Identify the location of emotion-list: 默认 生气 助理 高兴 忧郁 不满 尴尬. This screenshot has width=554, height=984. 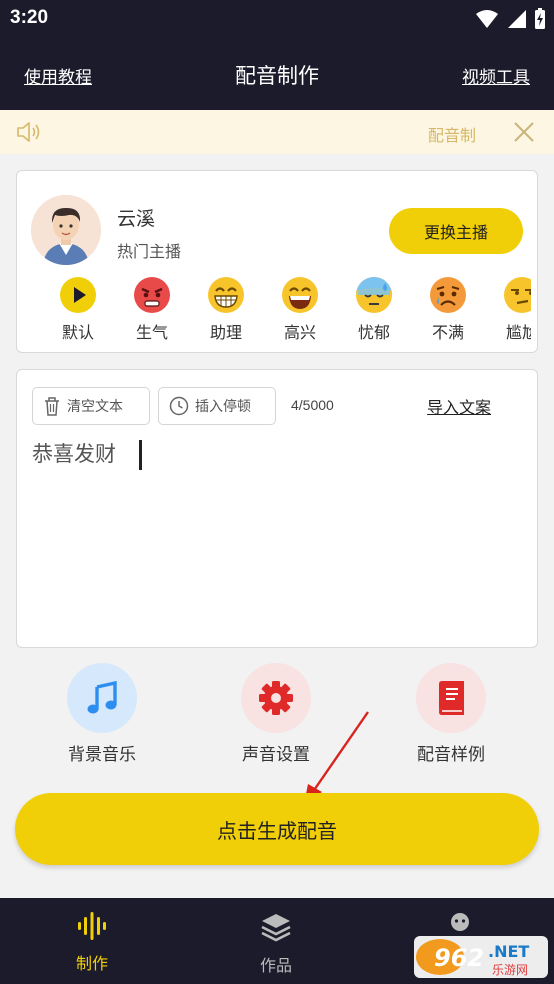
(286, 312).